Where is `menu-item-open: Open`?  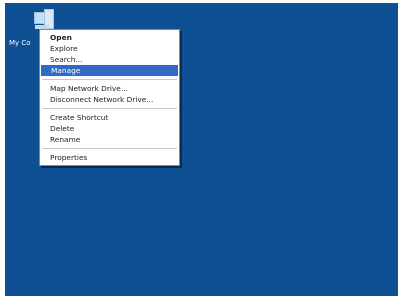
menu-item-open: Open is located at coordinates (109, 37).